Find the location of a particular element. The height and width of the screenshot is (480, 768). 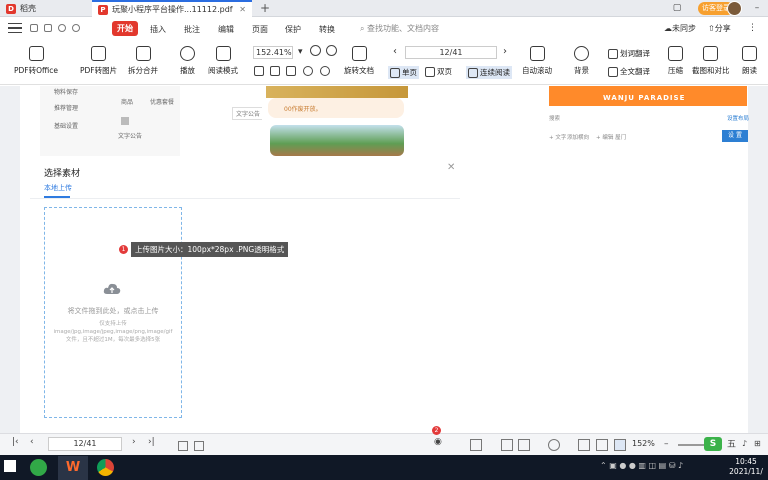

read-aloud-icon is located at coordinates (749, 53).